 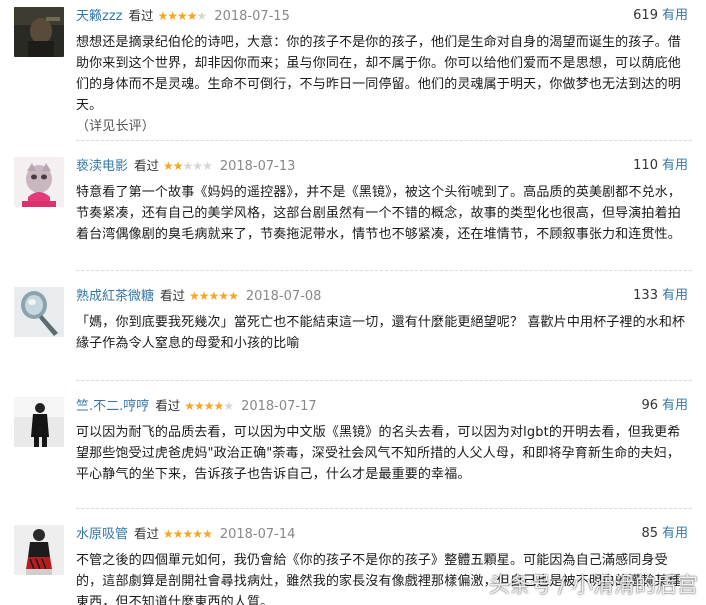 I want to click on votes-count: 85, so click(x=649, y=533).